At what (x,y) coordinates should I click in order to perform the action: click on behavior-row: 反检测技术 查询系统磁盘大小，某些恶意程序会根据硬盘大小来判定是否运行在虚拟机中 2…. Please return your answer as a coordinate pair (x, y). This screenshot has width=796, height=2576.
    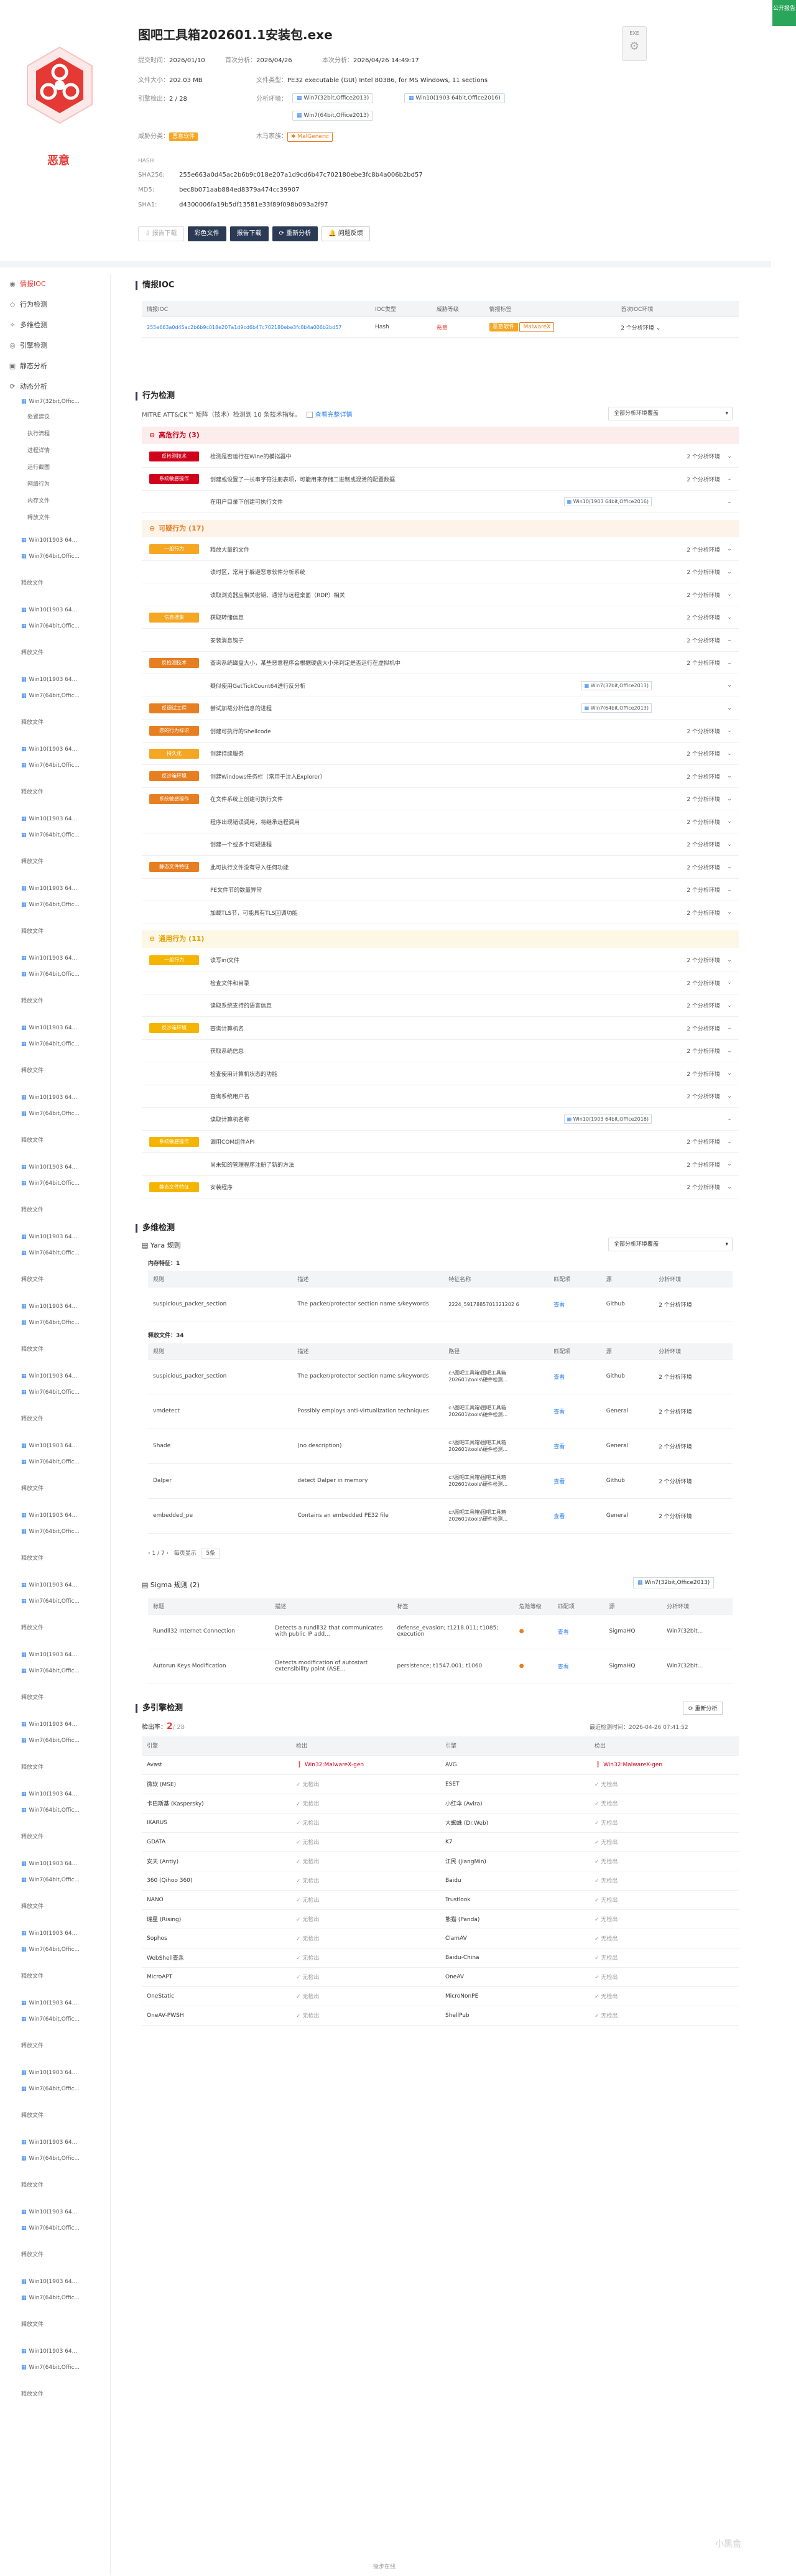
    Looking at the image, I should click on (440, 663).